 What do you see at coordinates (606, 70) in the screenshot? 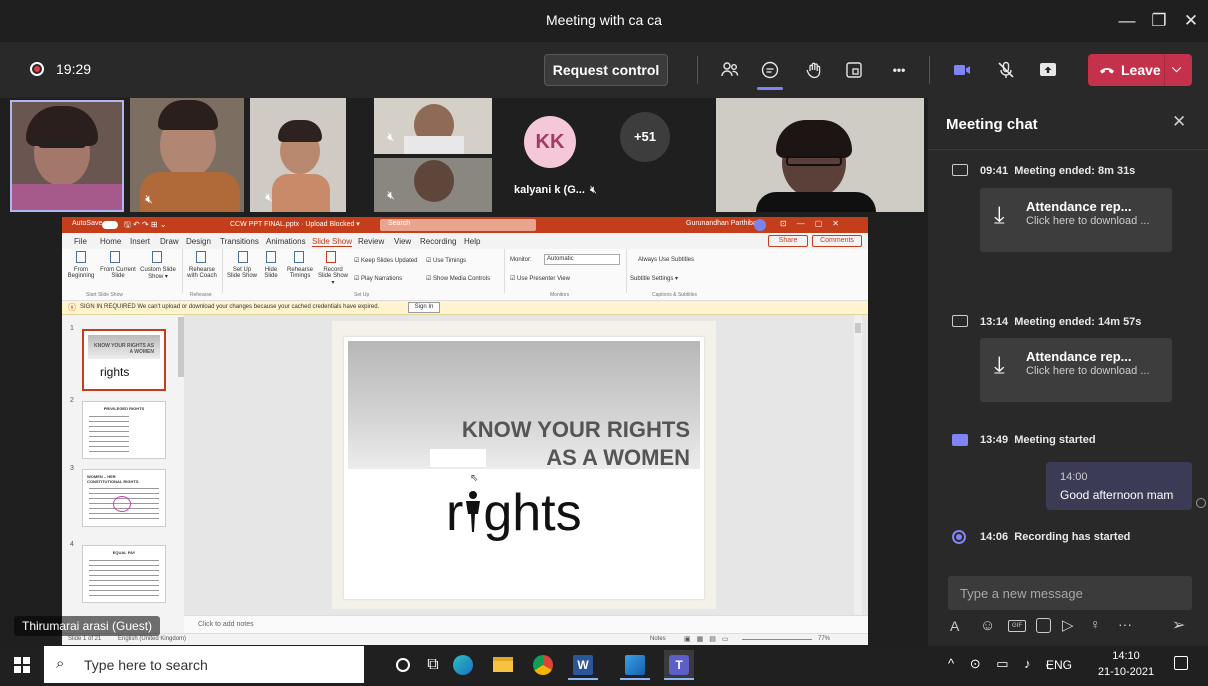
I see `request-control-button: Request control` at bounding box center [606, 70].